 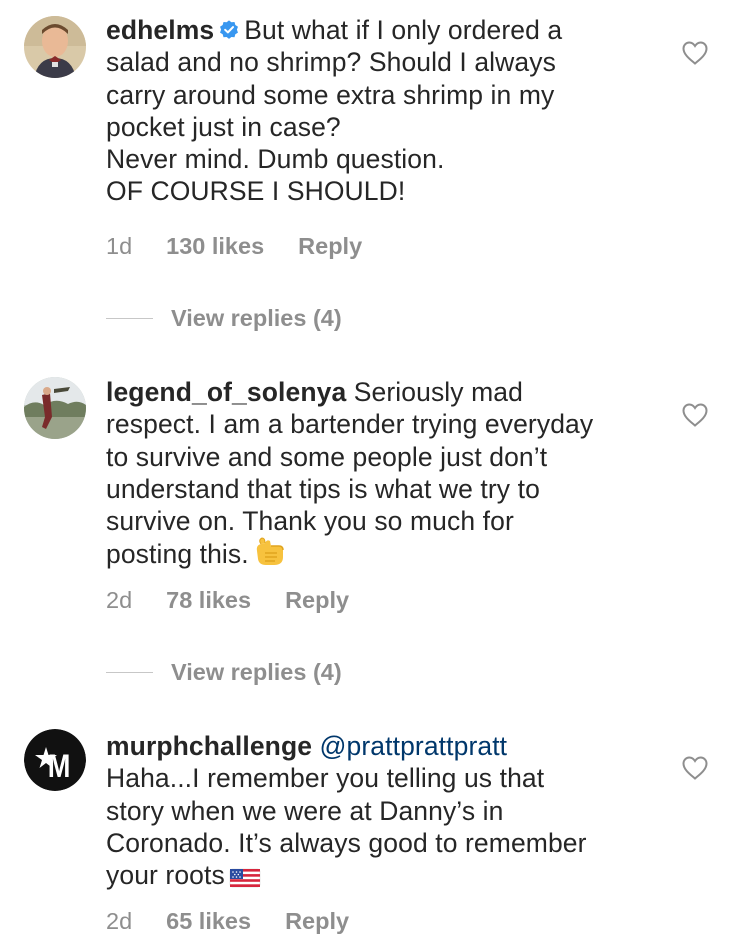 I want to click on comment-line: Haha...I remember you telling us that, so click(x=325, y=778).